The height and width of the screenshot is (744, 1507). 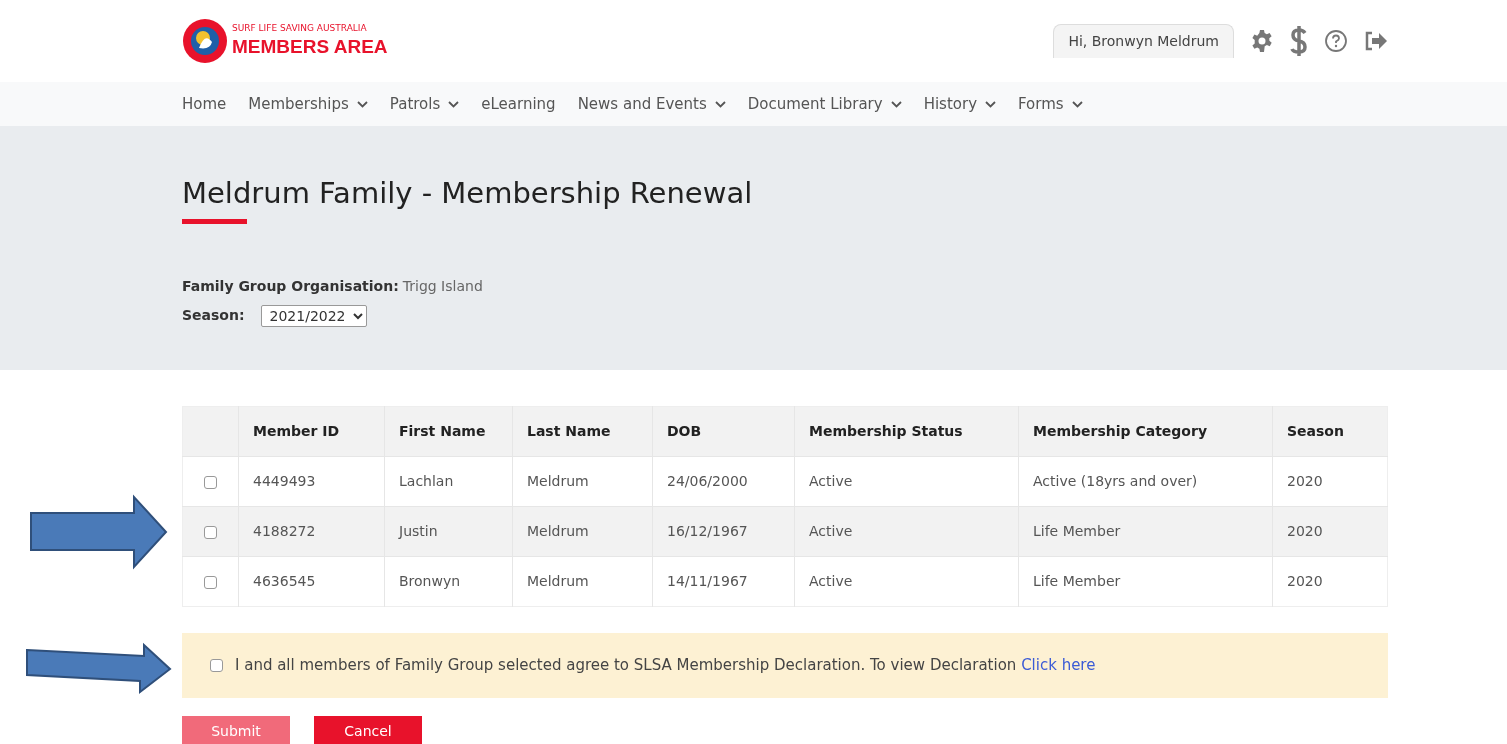 What do you see at coordinates (1143, 41) in the screenshot?
I see `greeting-tab: Hi, Bronwyn Meldrum` at bounding box center [1143, 41].